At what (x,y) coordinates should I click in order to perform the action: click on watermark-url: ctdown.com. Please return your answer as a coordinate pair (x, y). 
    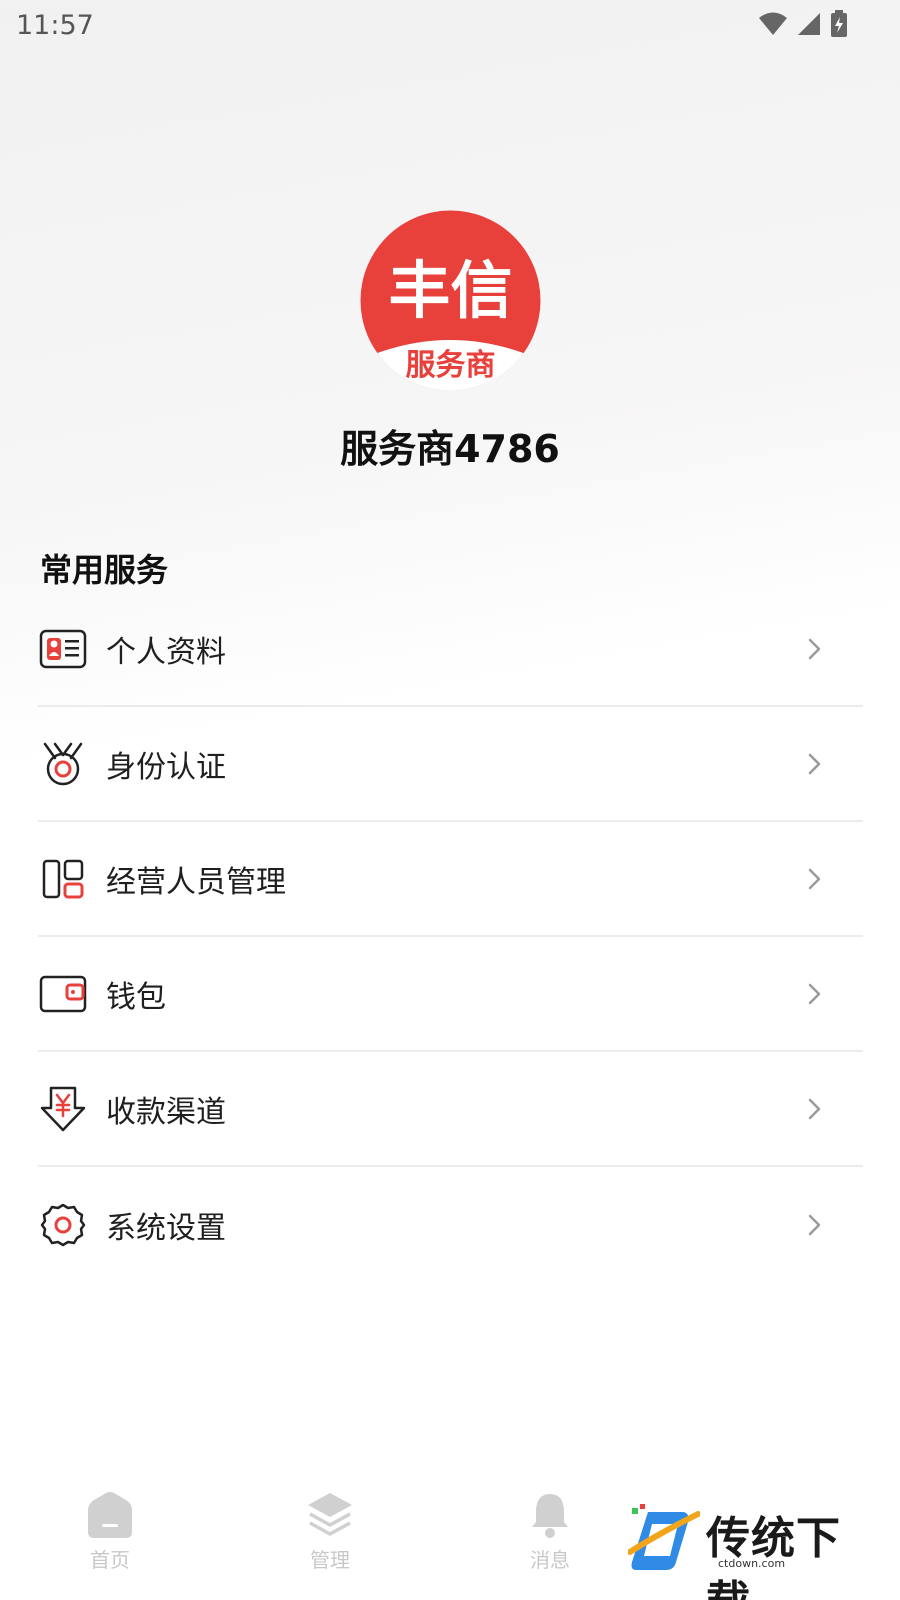
    Looking at the image, I should click on (752, 1563).